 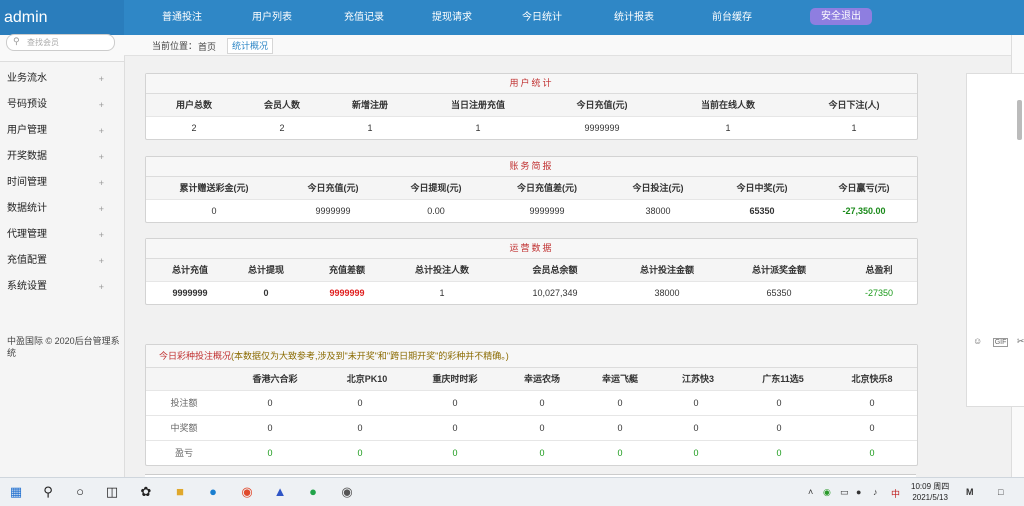 I want to click on column-header: 总计投注人数, so click(x=442, y=270).